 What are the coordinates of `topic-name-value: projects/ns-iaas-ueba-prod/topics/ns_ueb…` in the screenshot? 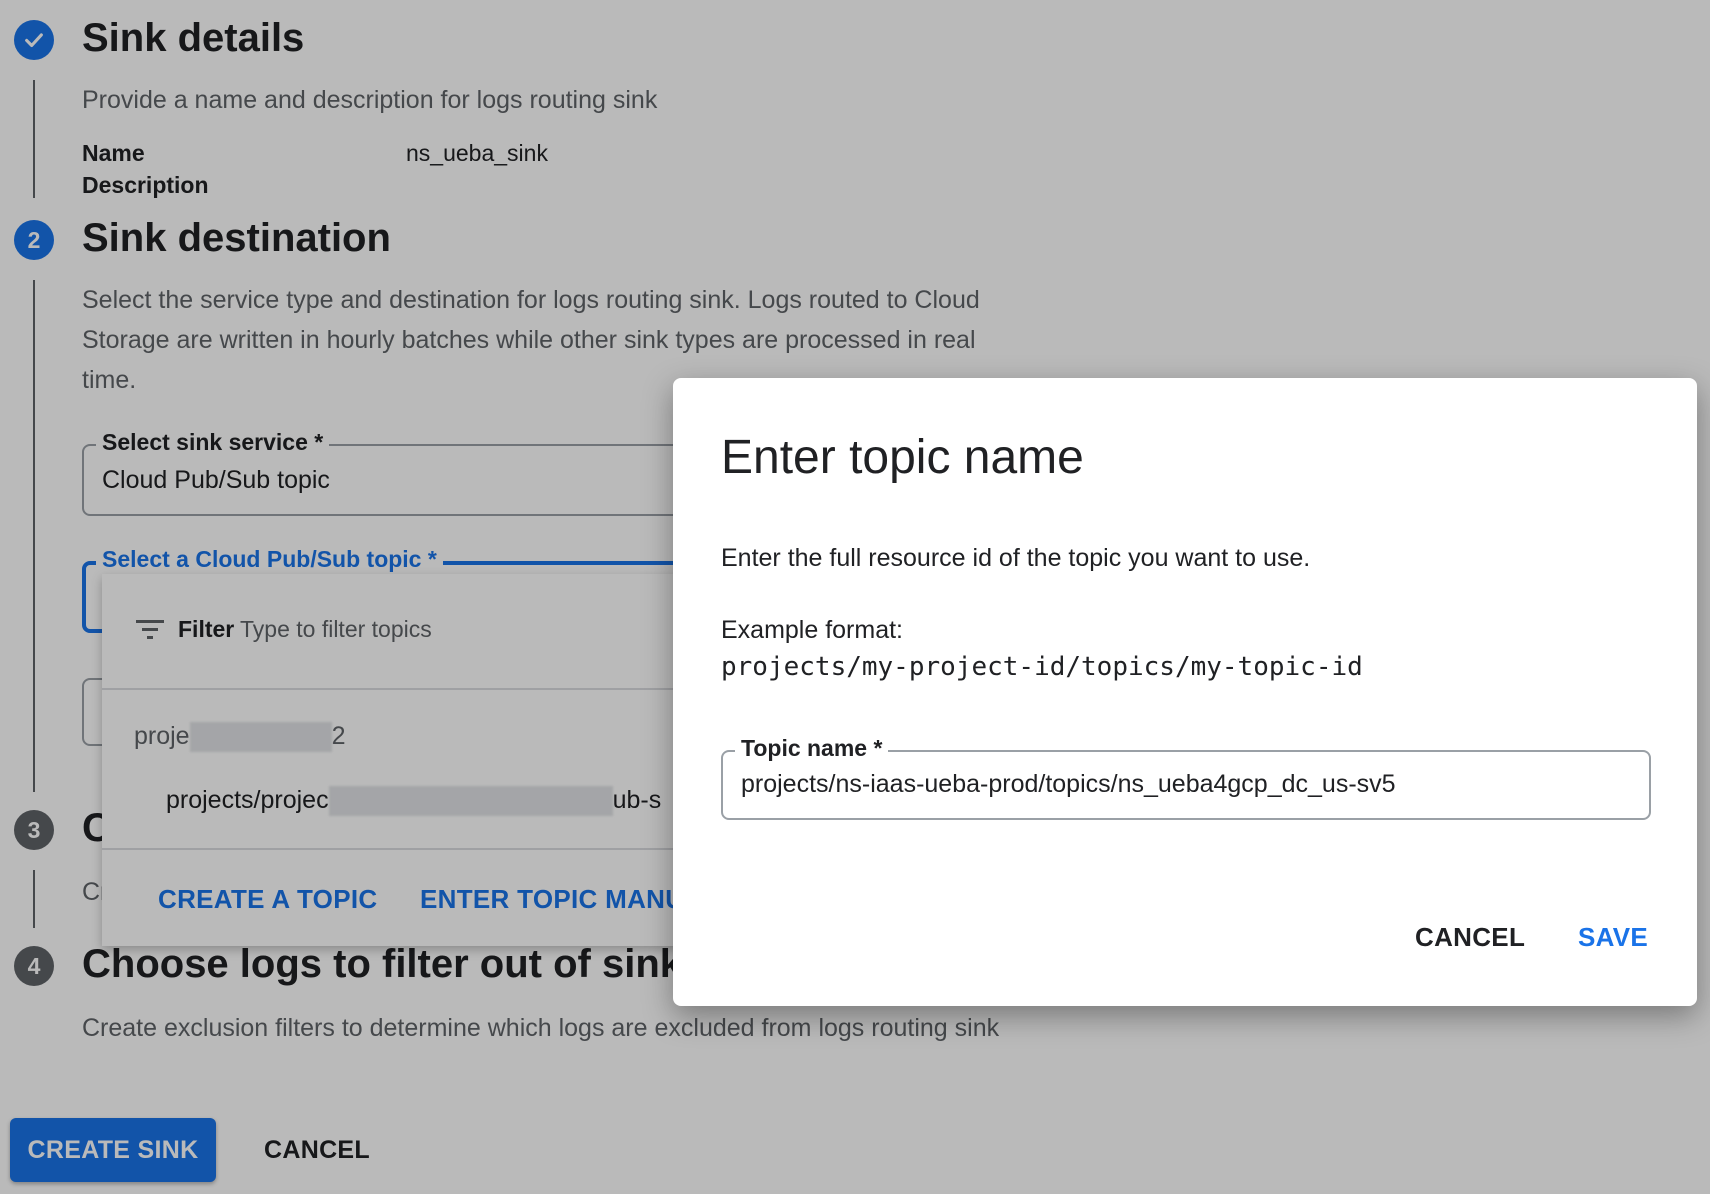 It's located at (1068, 784).